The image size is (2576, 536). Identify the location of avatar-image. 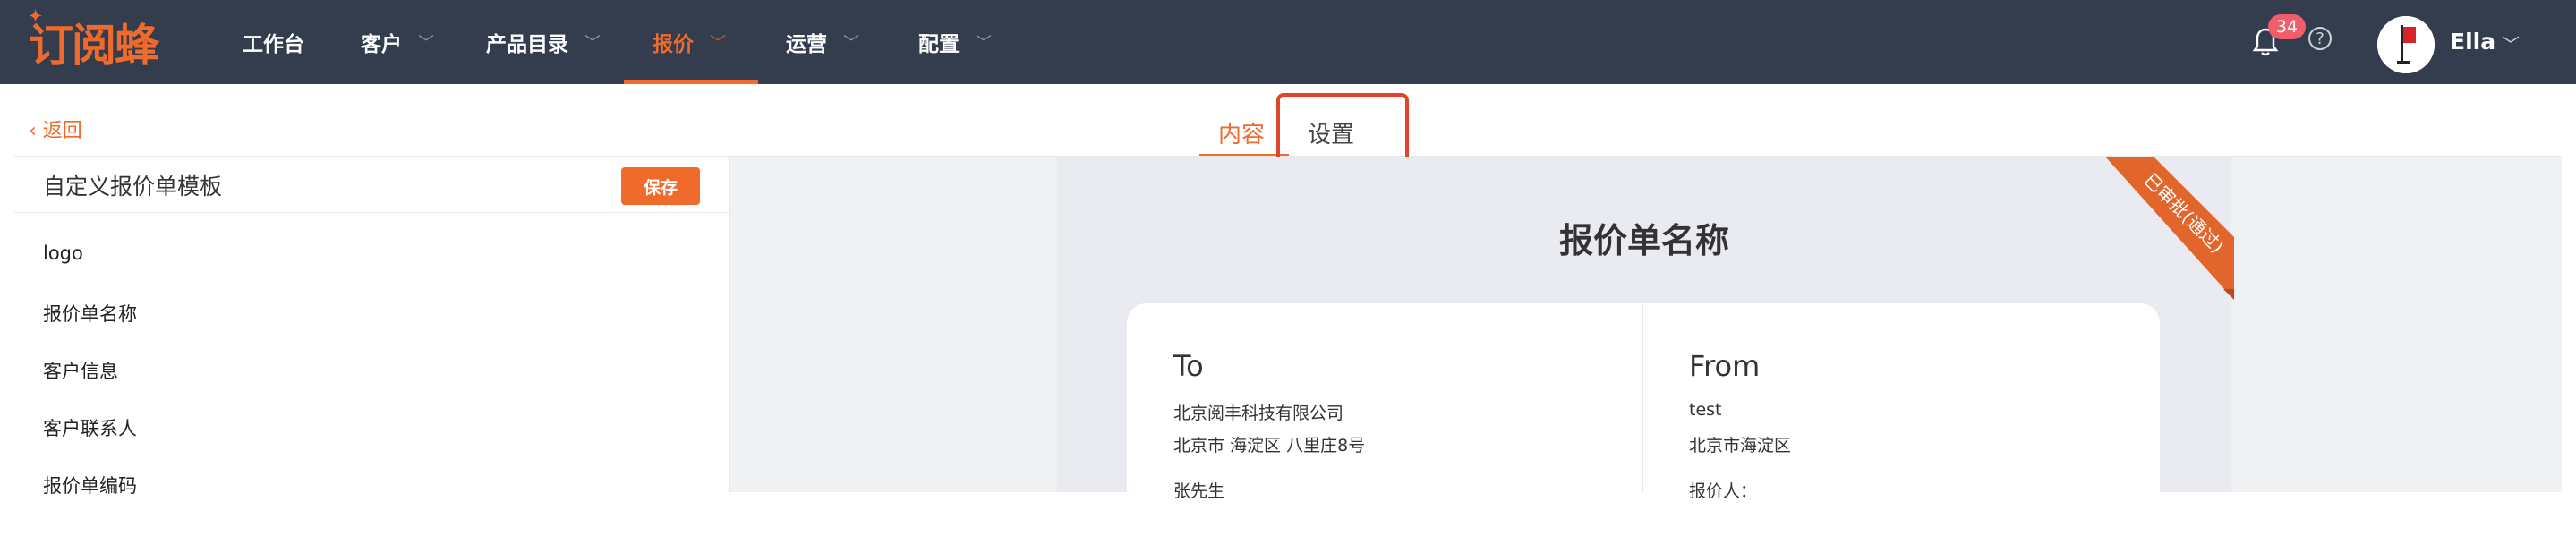
(2406, 45).